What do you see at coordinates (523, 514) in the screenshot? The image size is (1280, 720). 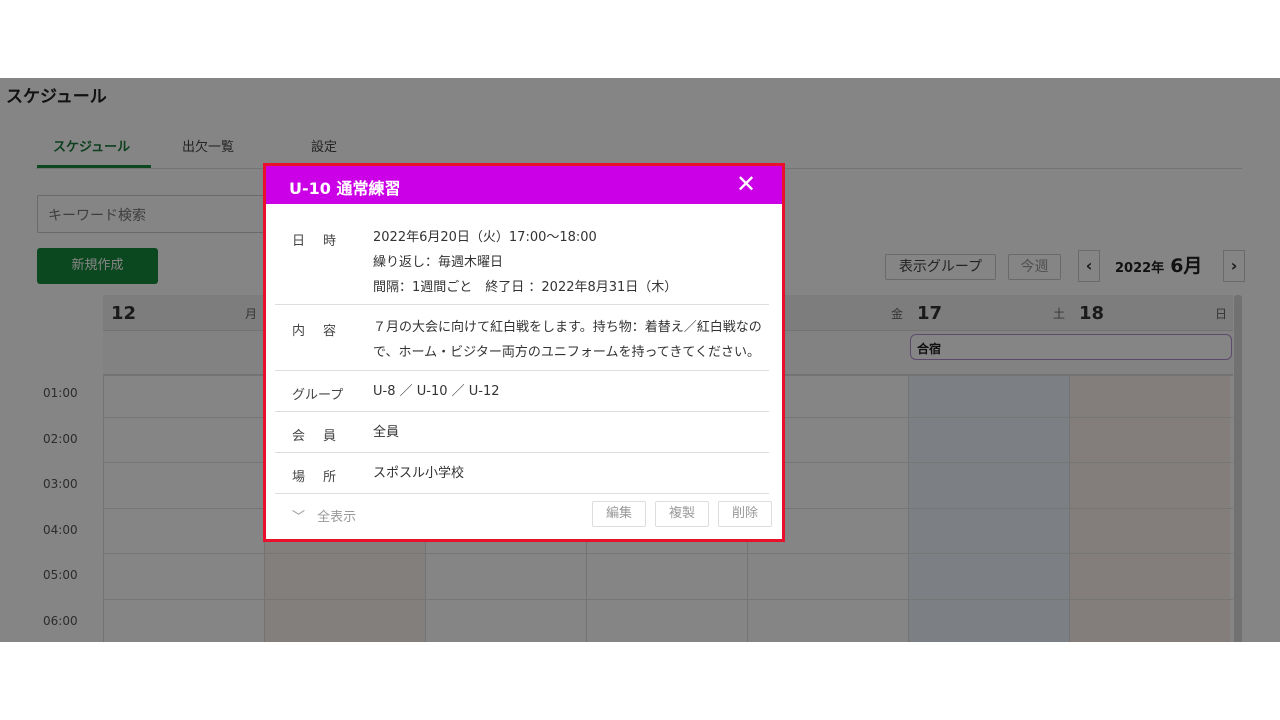 I see `modal-footer: ﹀ 全表示 編集 複製 削除` at bounding box center [523, 514].